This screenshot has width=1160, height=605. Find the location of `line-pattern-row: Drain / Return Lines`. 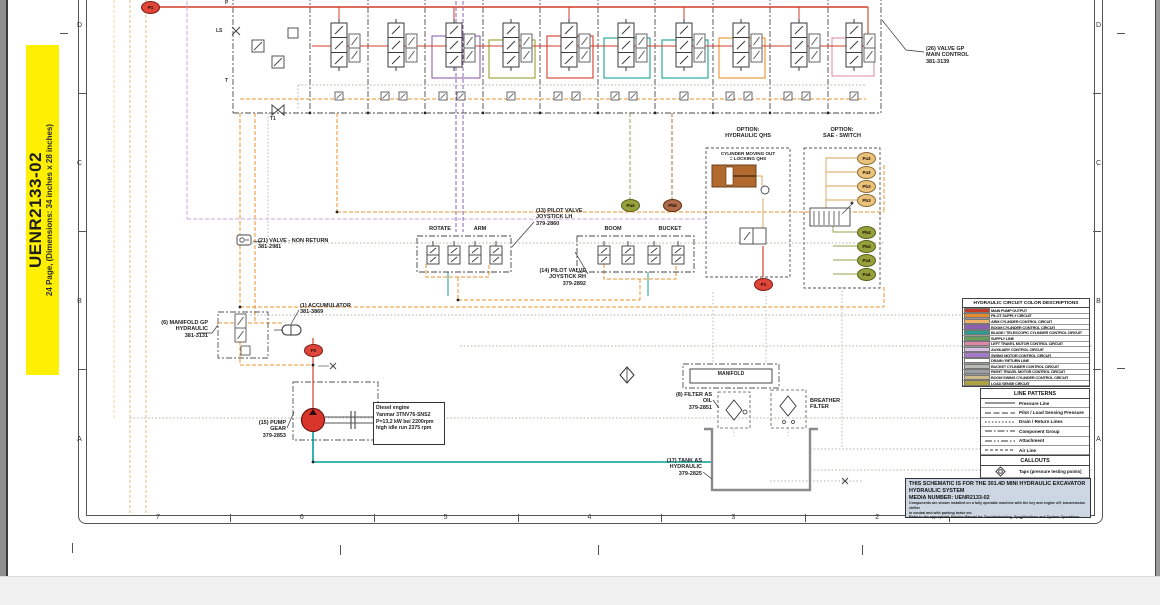

line-pattern-row: Drain / Return Lines is located at coordinates (1035, 423).